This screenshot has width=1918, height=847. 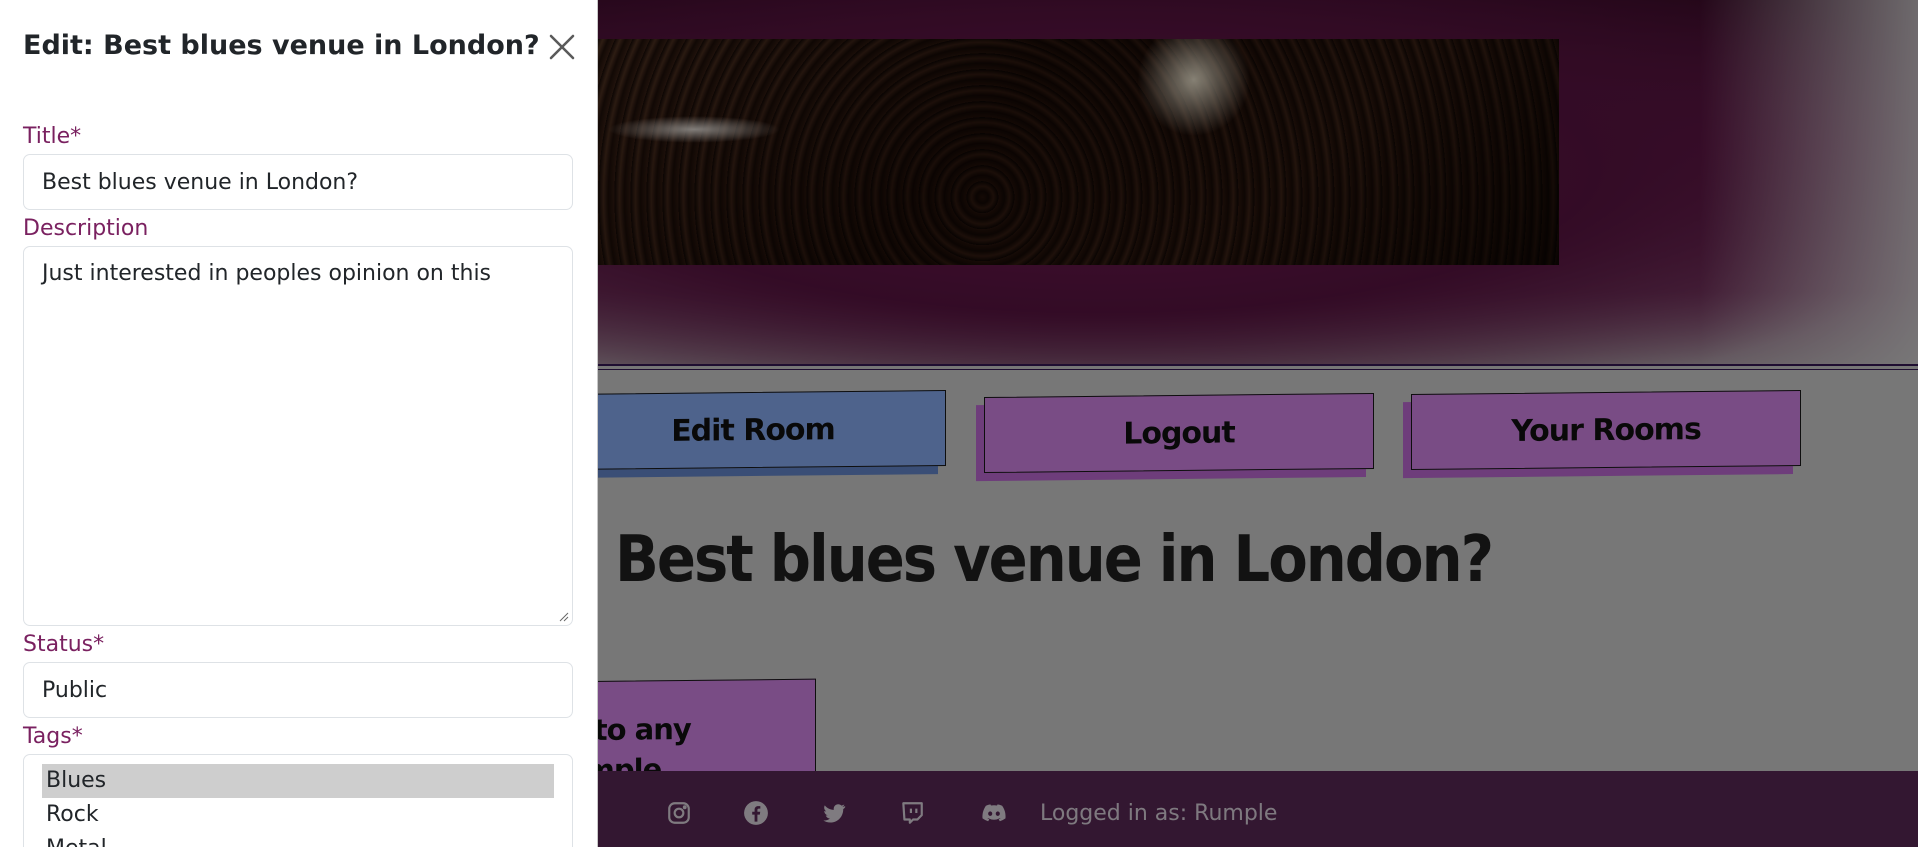 I want to click on panel-title: Edit: Best blues venue in London?, so click(x=281, y=45).